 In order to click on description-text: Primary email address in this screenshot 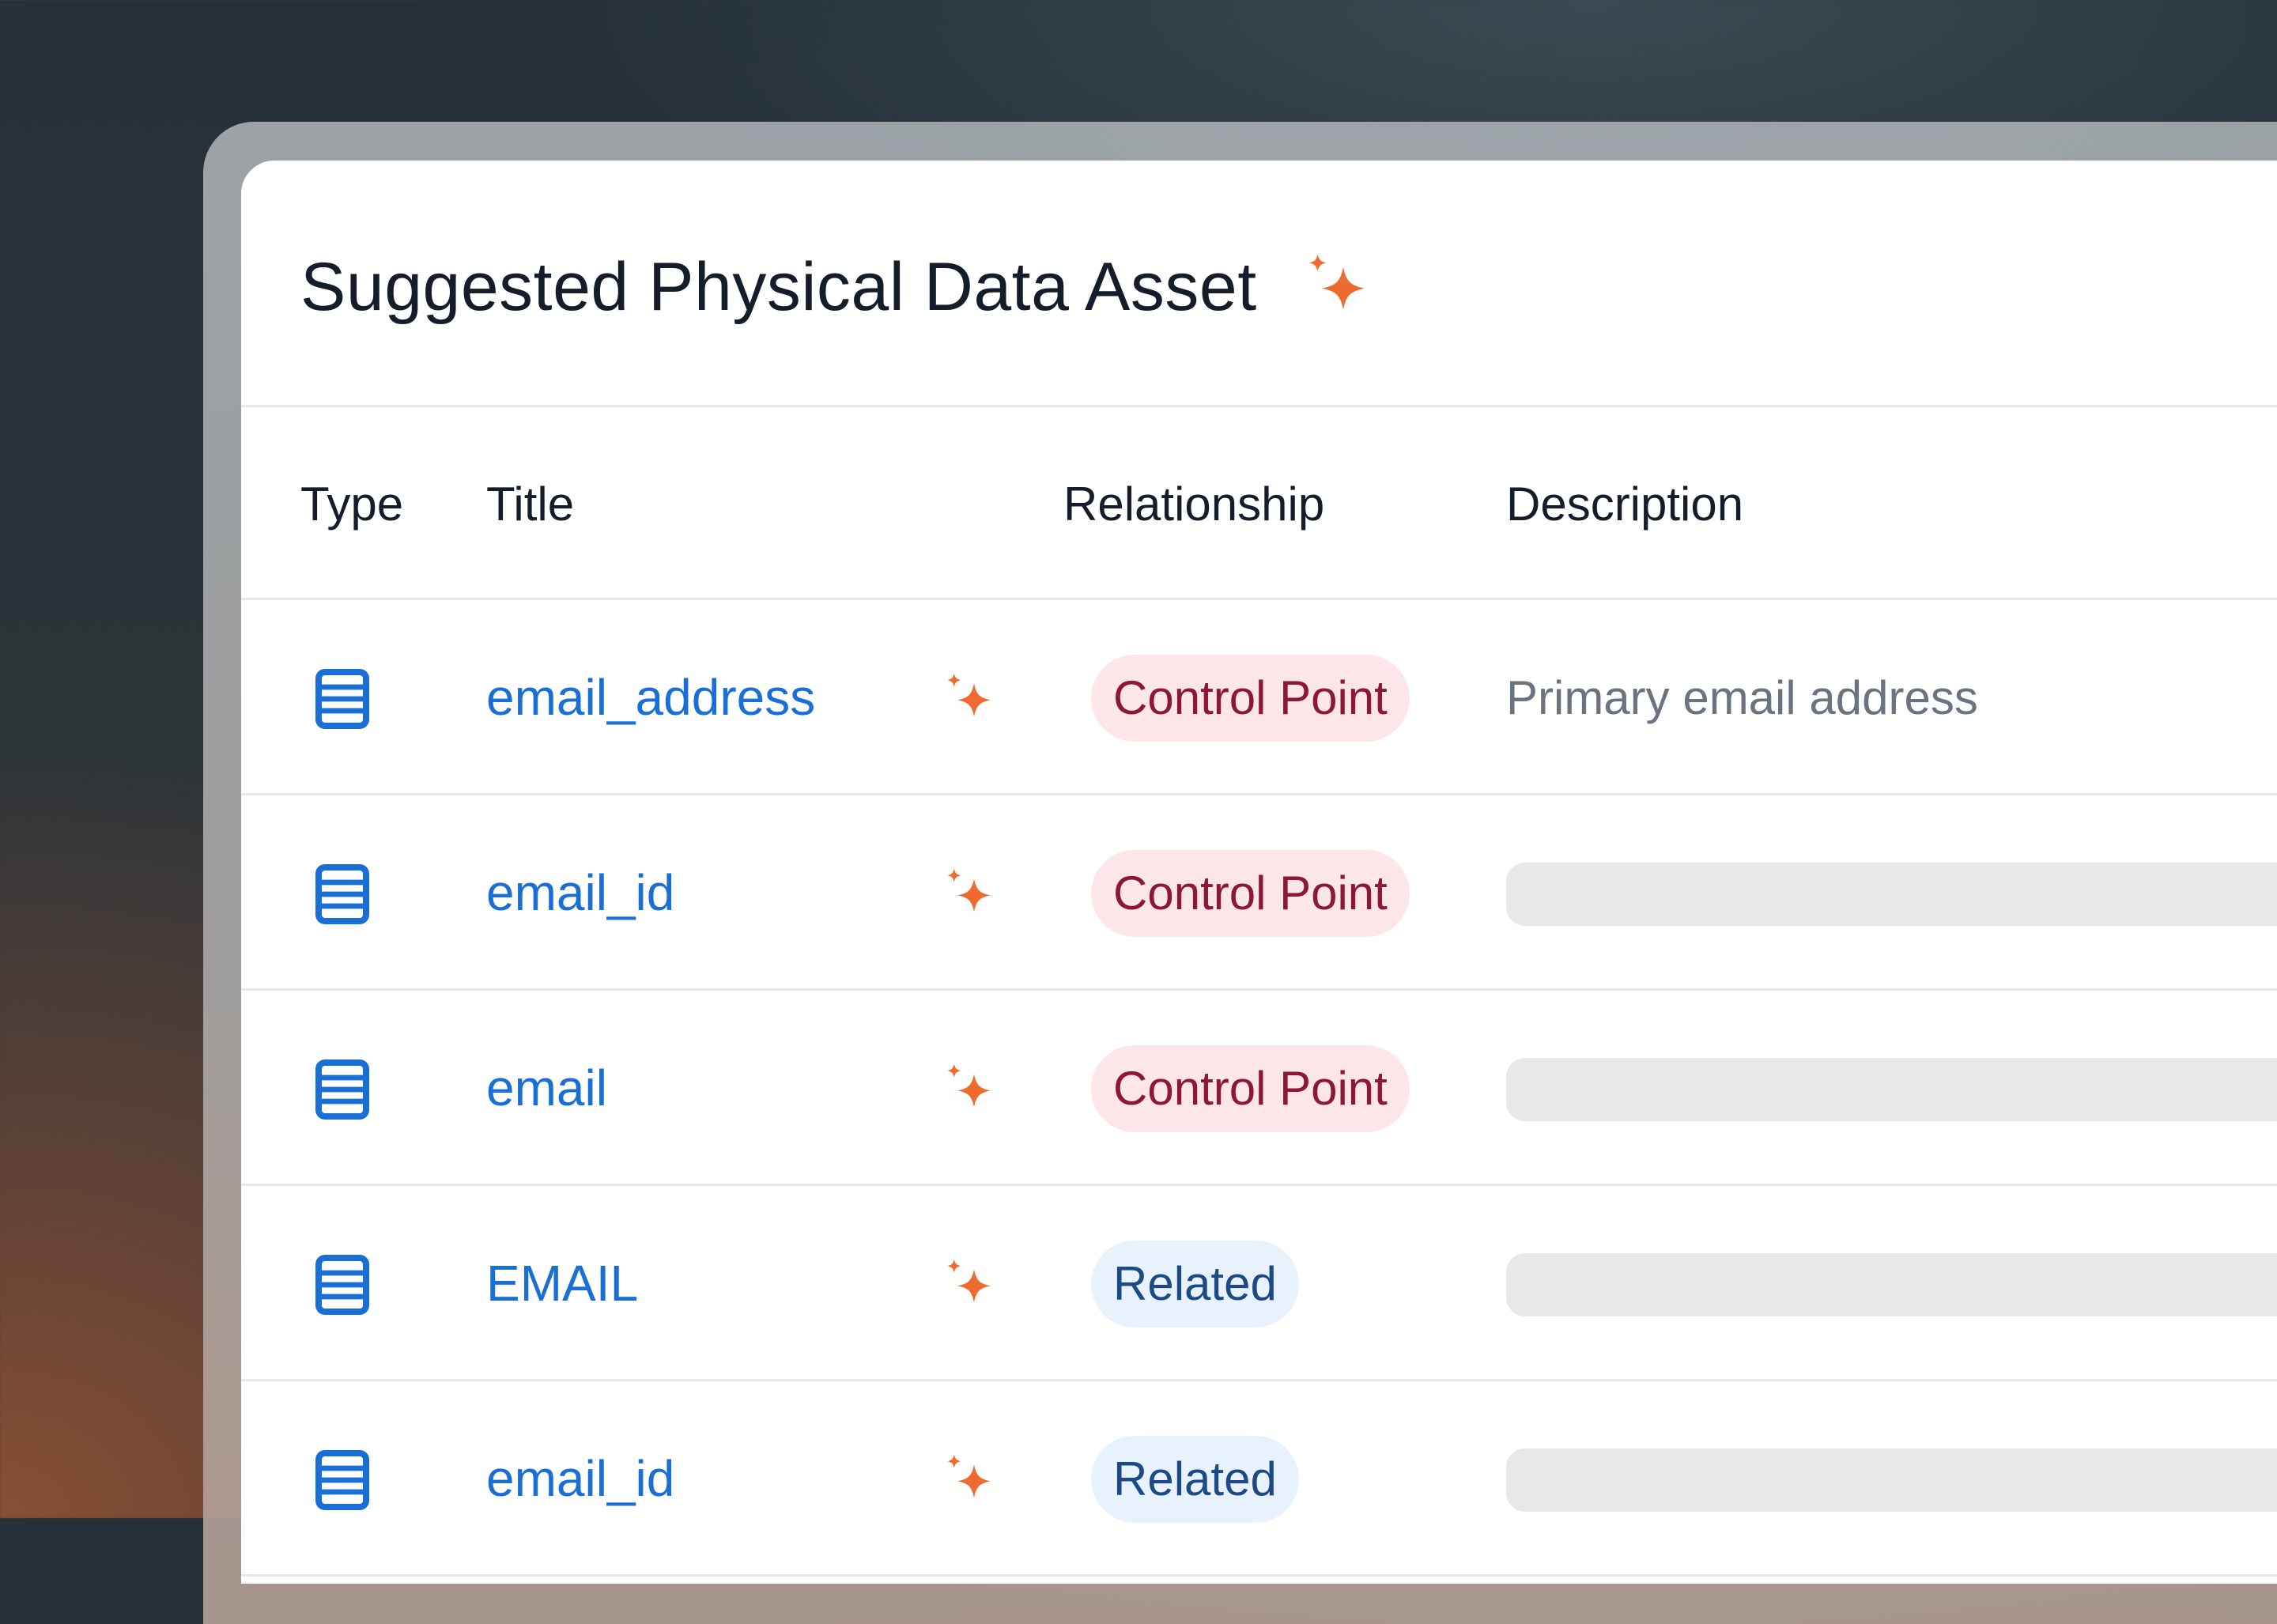, I will do `click(1742, 698)`.